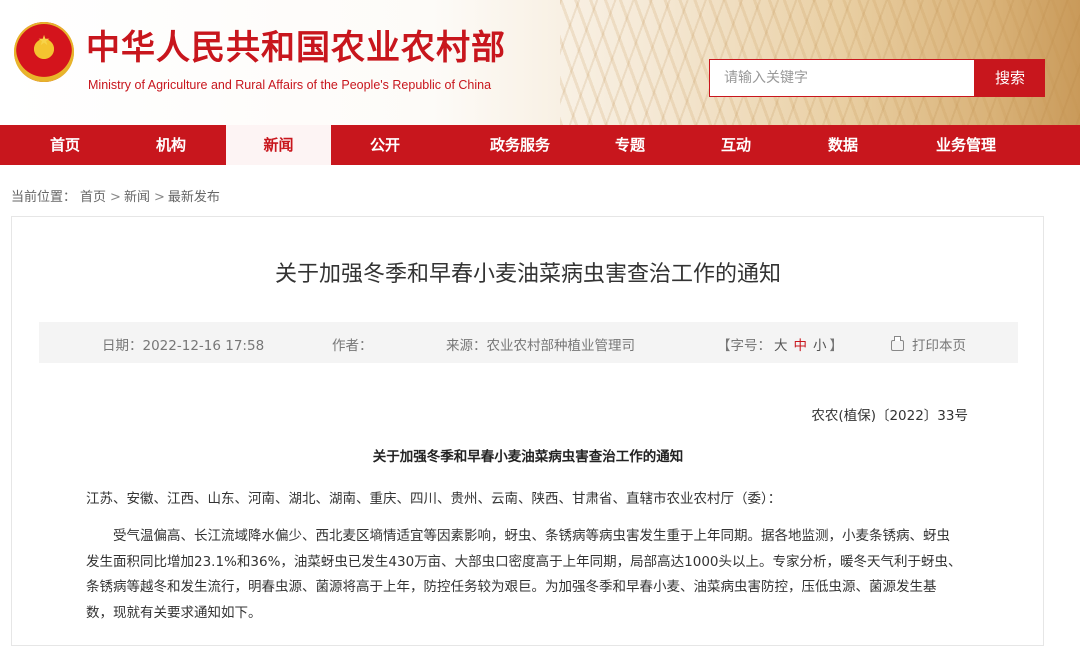  What do you see at coordinates (65, 145) in the screenshot?
I see `nav-item-home: 首页` at bounding box center [65, 145].